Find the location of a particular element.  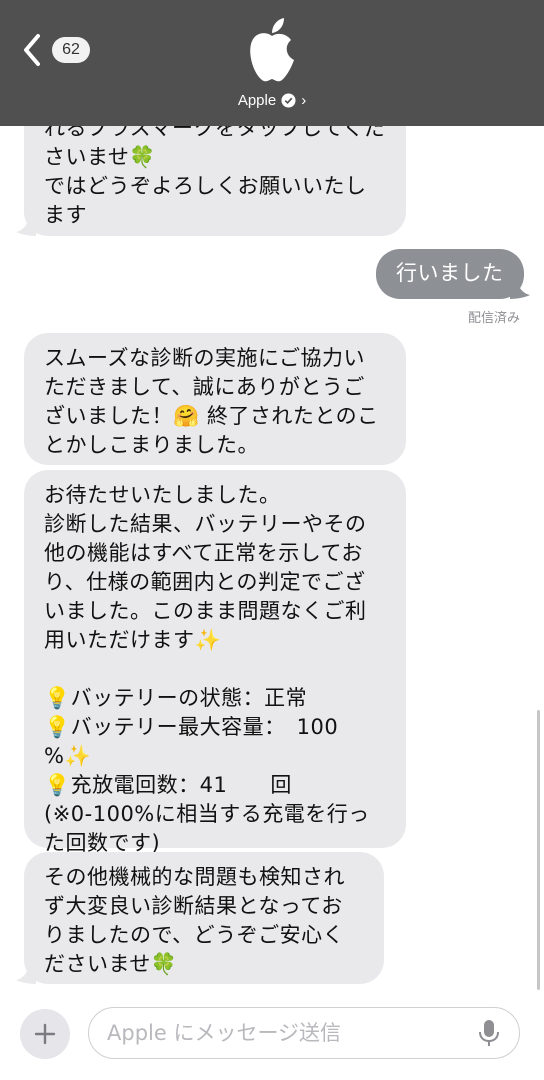

unread-count-badge: 62 is located at coordinates (71, 50).